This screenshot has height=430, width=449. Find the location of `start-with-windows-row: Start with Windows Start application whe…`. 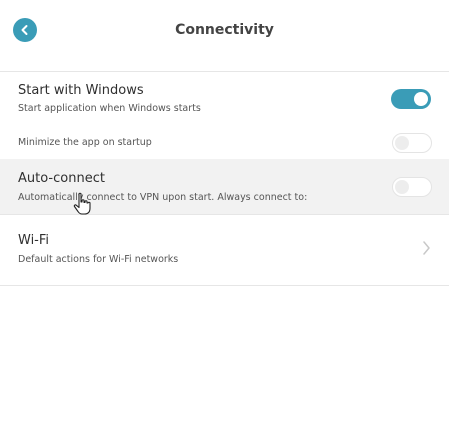

start-with-windows-row: Start with Windows Start application whe… is located at coordinates (224, 99).